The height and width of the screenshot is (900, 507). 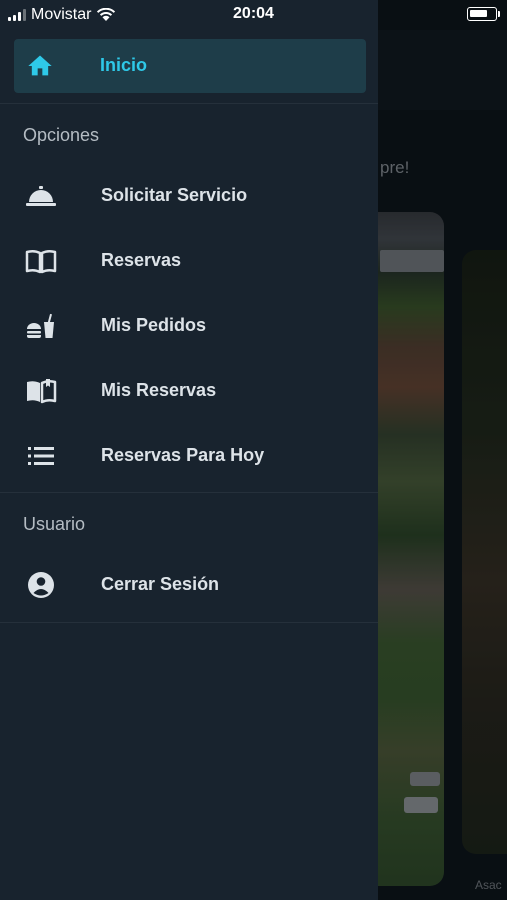 What do you see at coordinates (41, 456) in the screenshot?
I see `list-icon` at bounding box center [41, 456].